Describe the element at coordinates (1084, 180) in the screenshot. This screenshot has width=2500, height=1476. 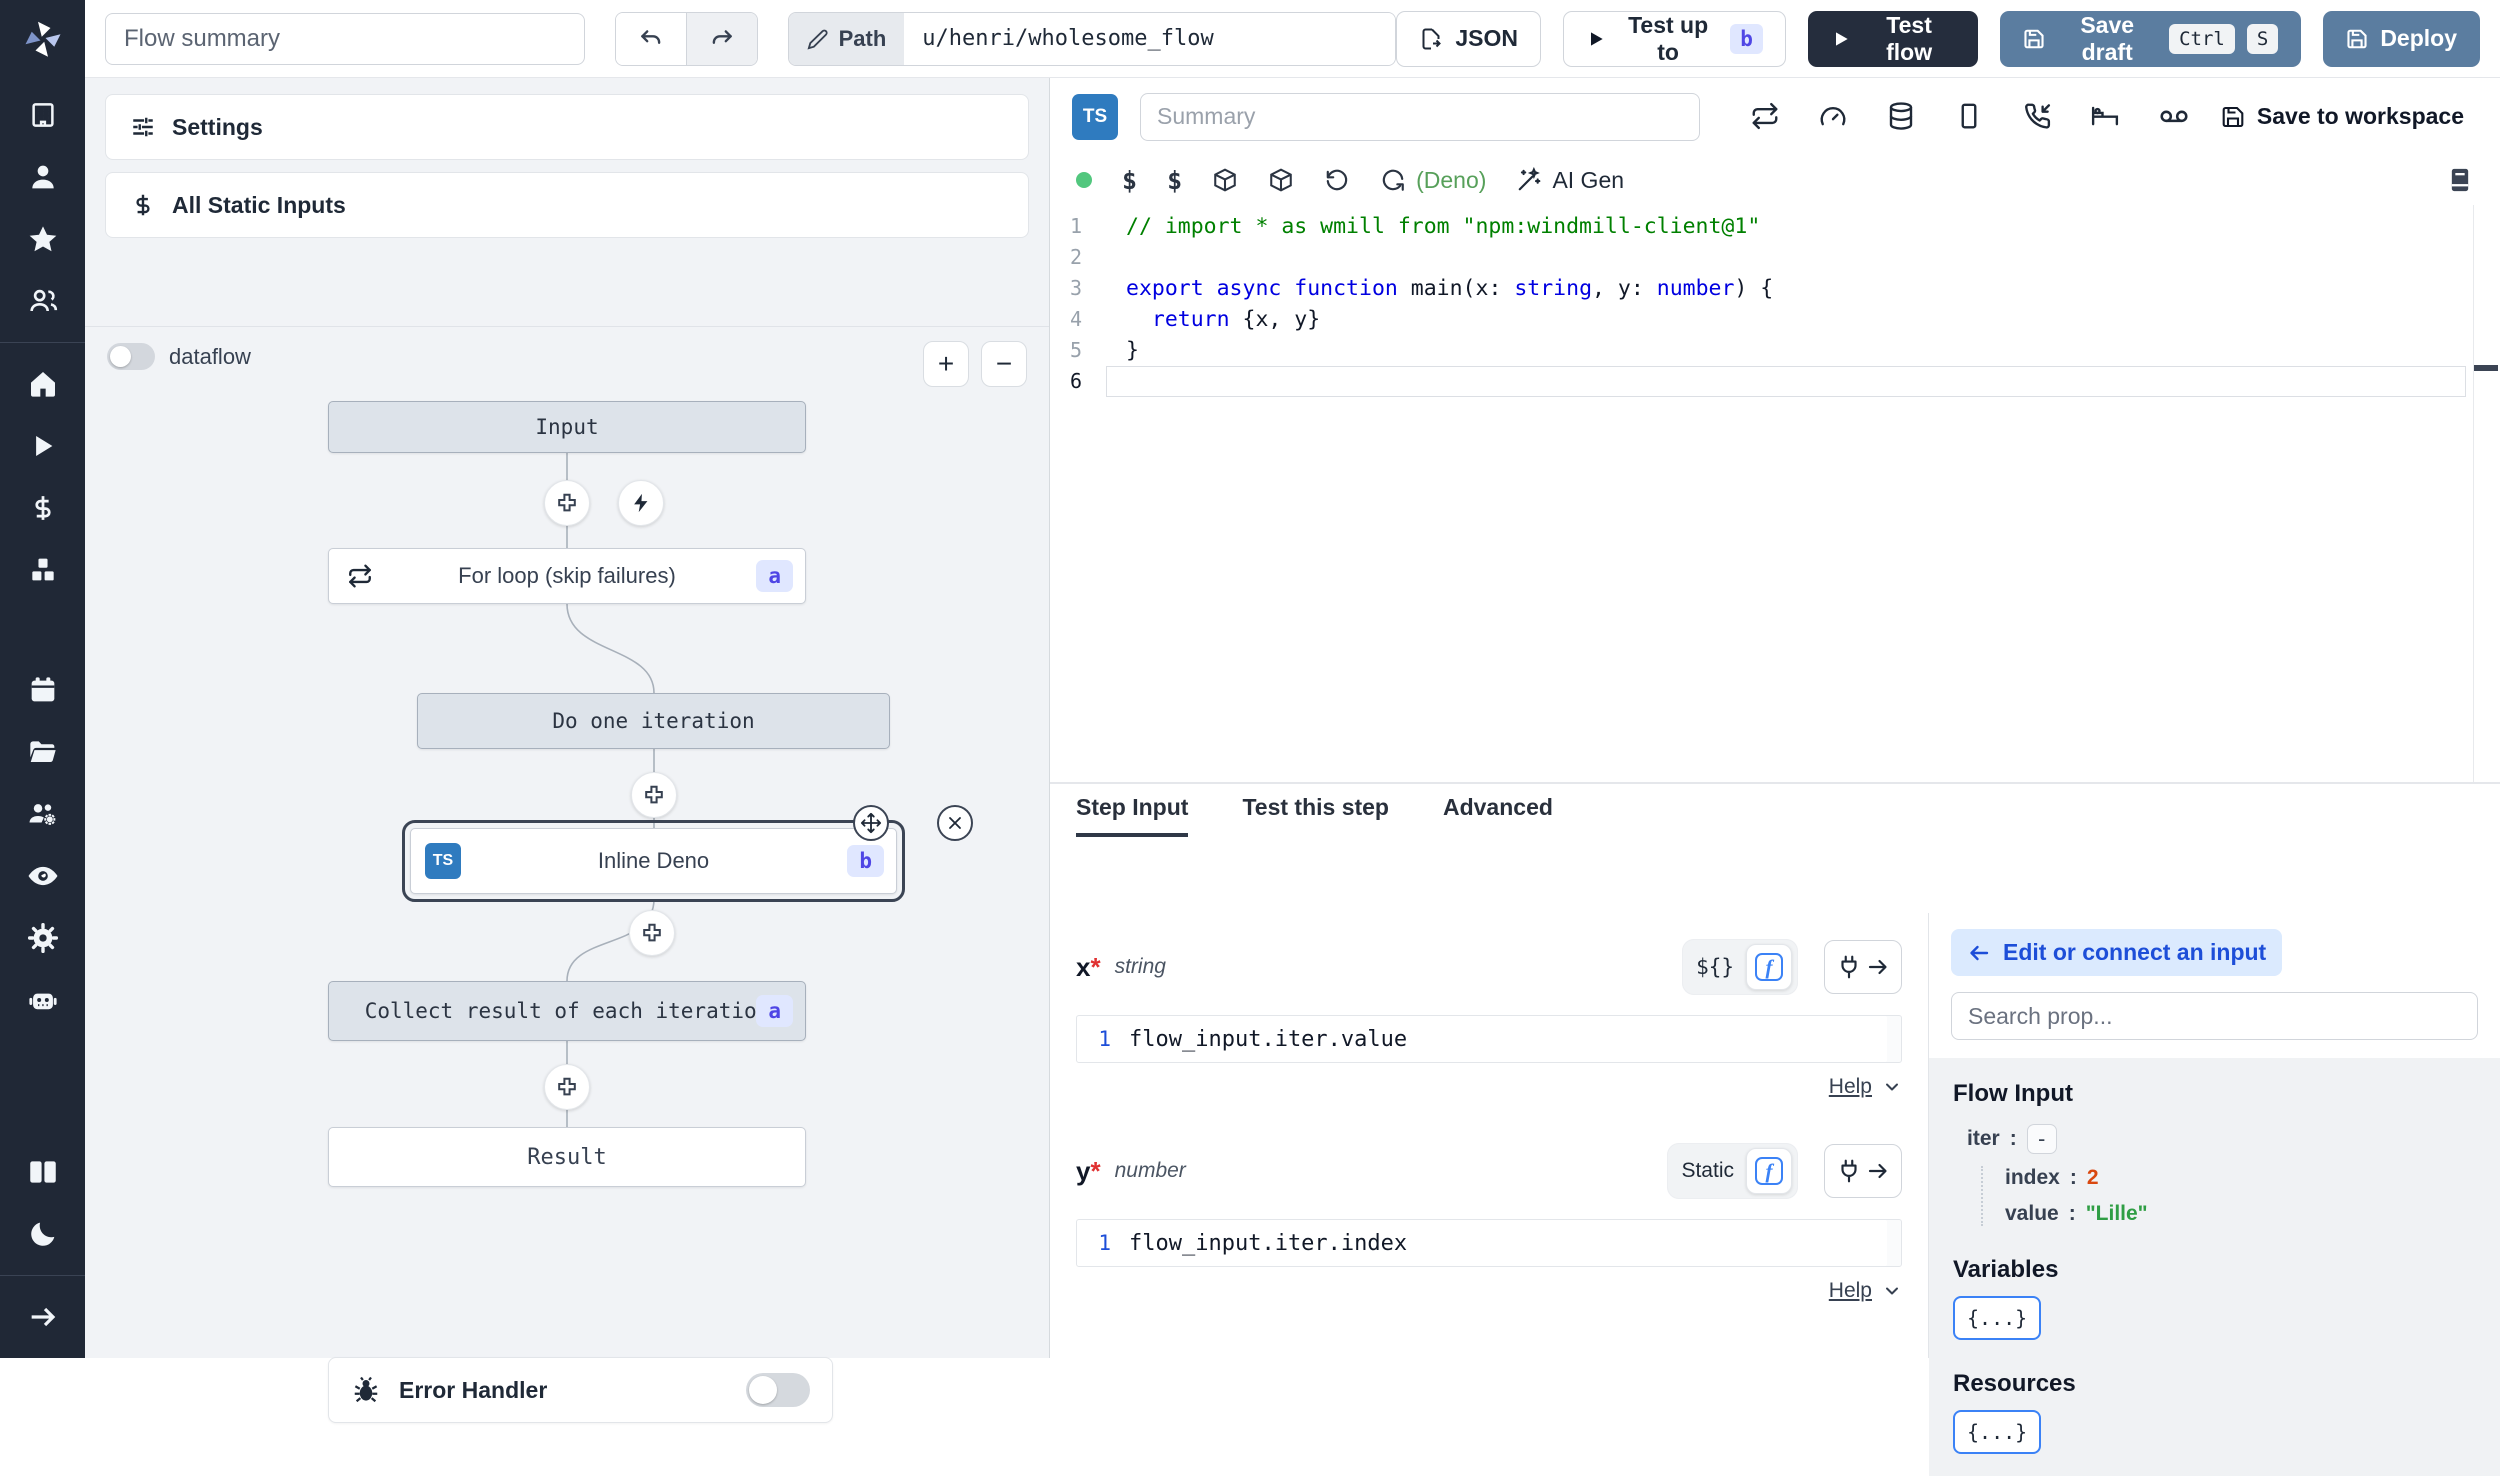
I see `status-dot` at that location.